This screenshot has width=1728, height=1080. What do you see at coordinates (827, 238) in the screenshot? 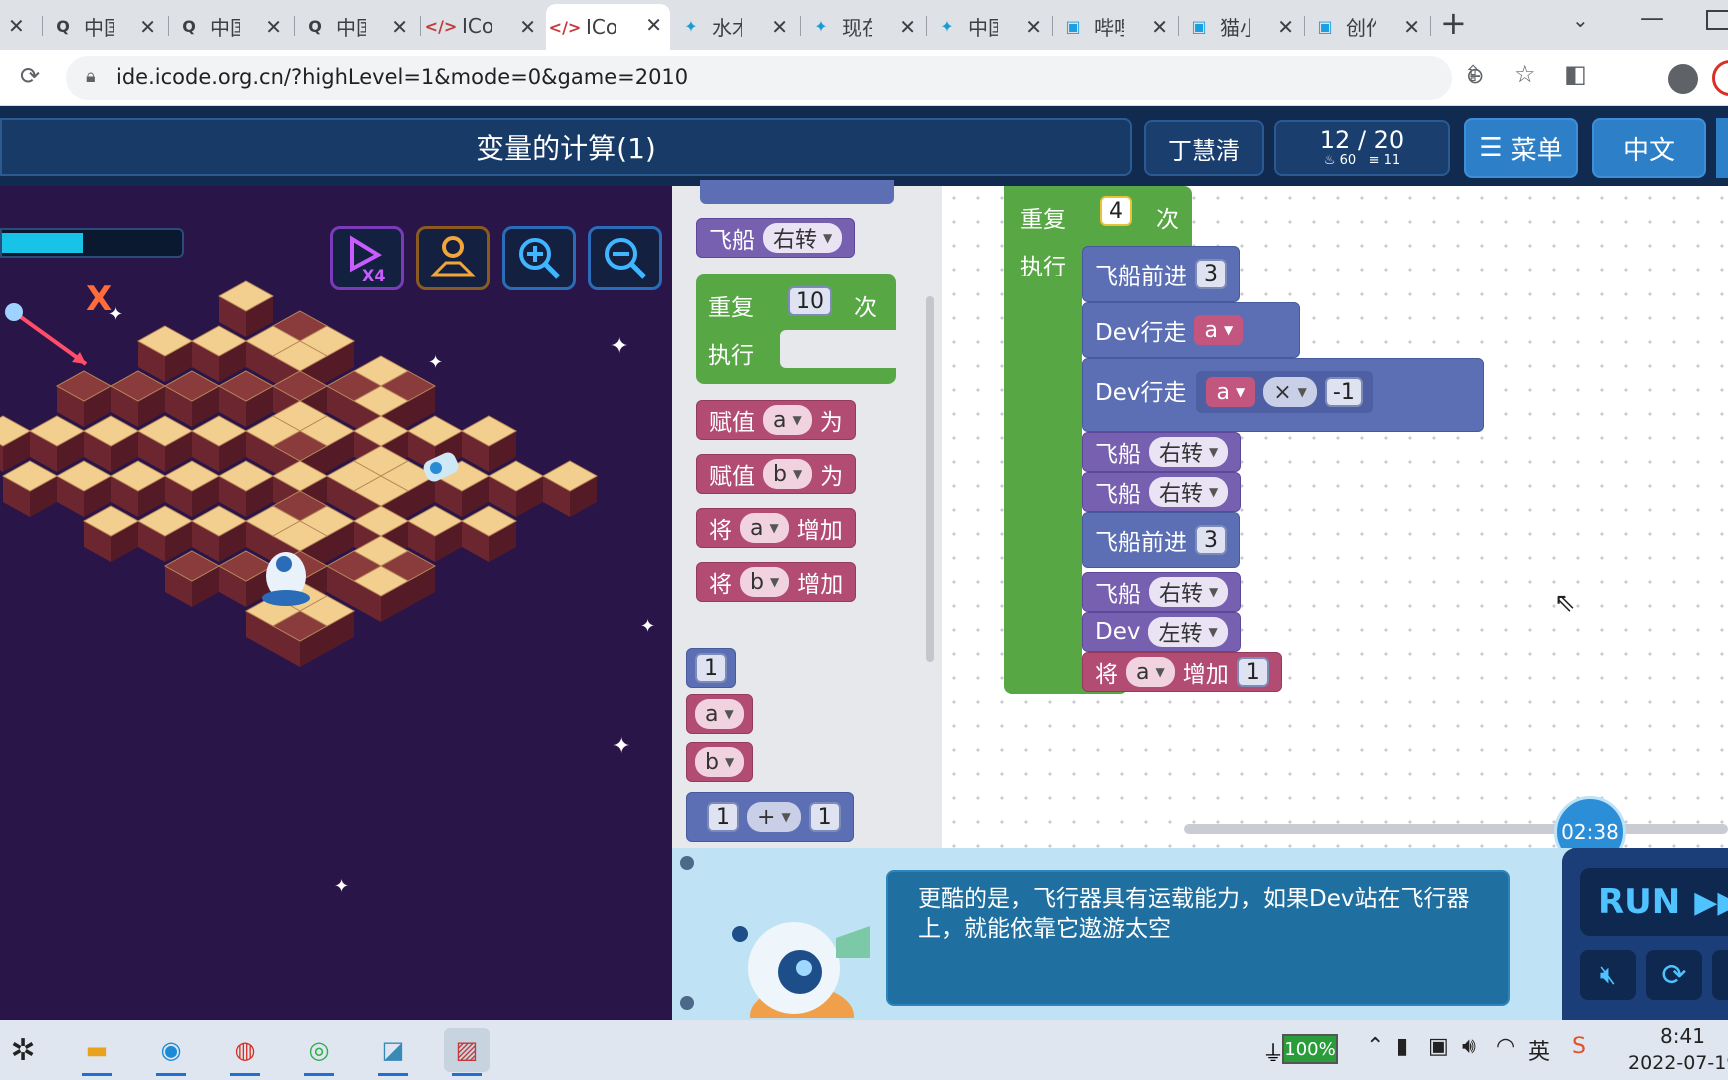
I see `dropdown-icon: ▼` at bounding box center [827, 238].